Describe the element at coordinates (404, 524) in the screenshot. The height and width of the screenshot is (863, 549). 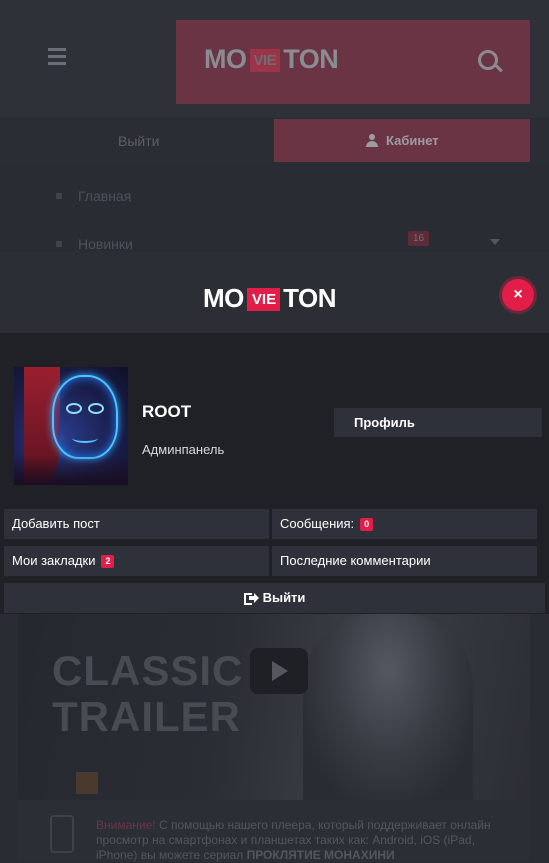
I see `messages-button: Сообщения: 0` at that location.